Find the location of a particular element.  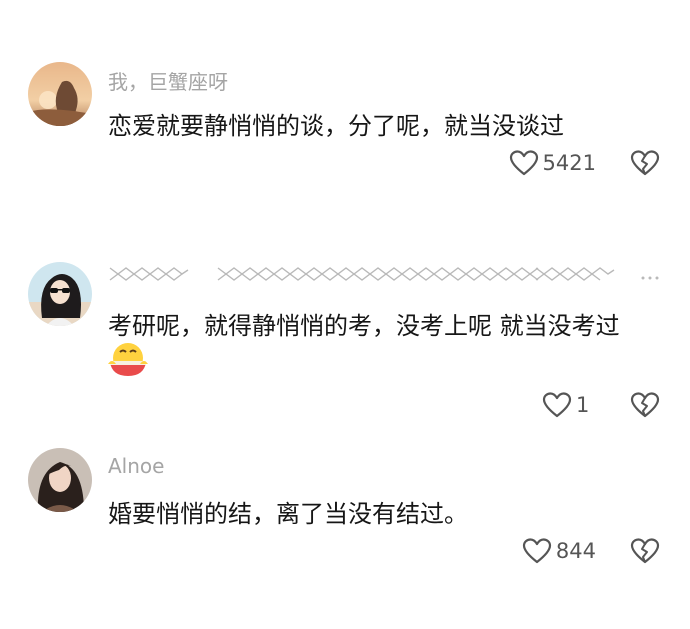

cartoon-girl-sunglasses-avatar-icon is located at coordinates (60, 294).